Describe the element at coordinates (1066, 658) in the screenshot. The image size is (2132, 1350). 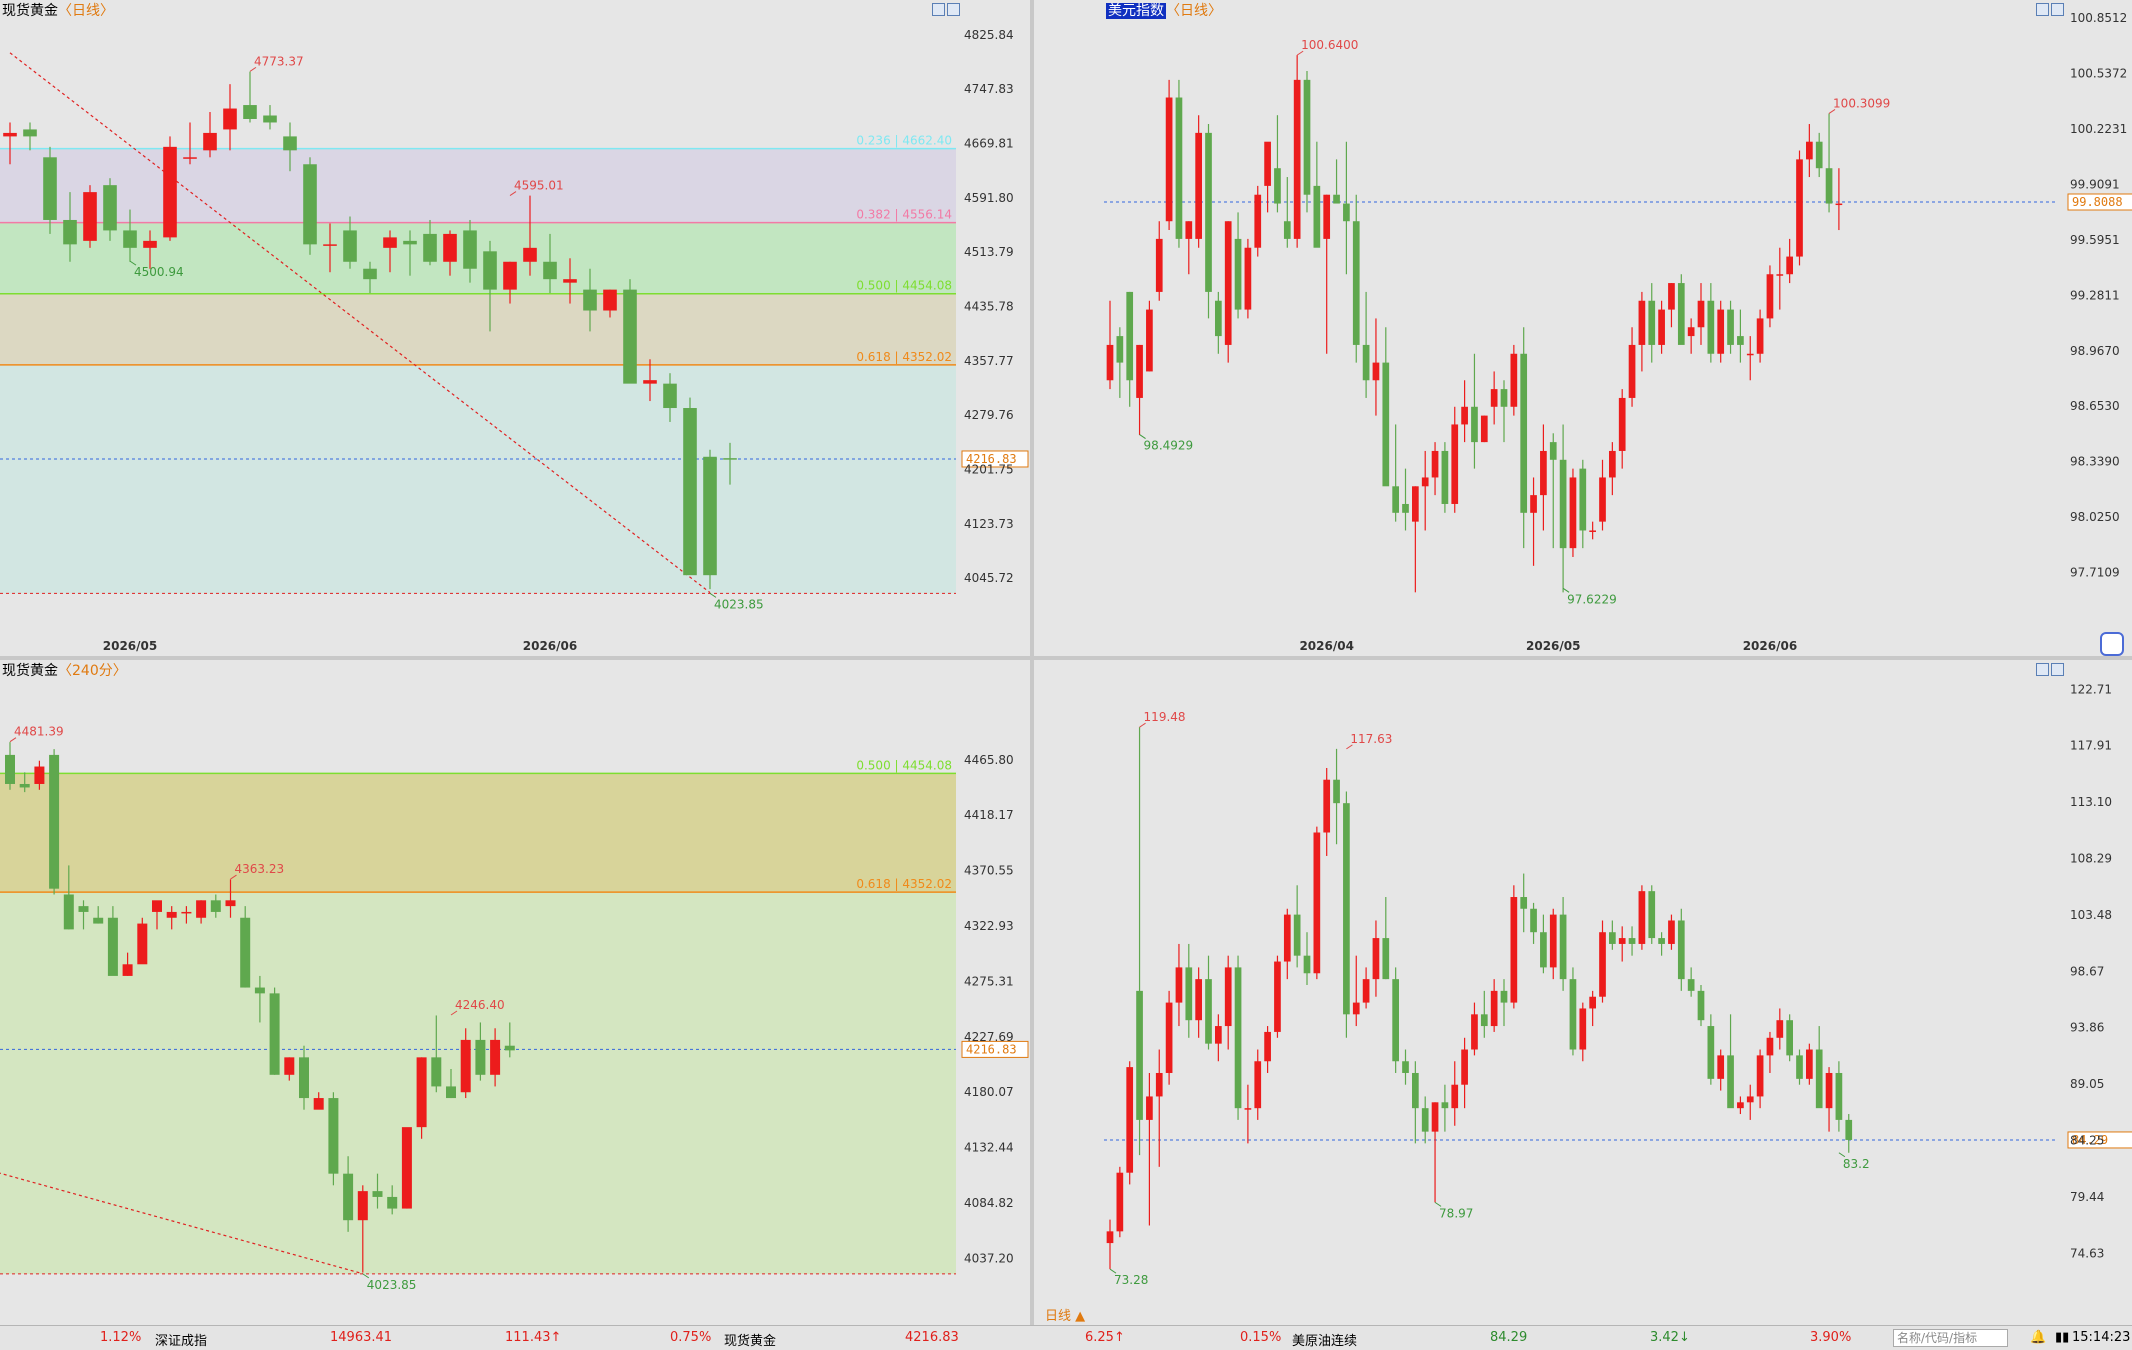
I see `horizontal-divider` at that location.